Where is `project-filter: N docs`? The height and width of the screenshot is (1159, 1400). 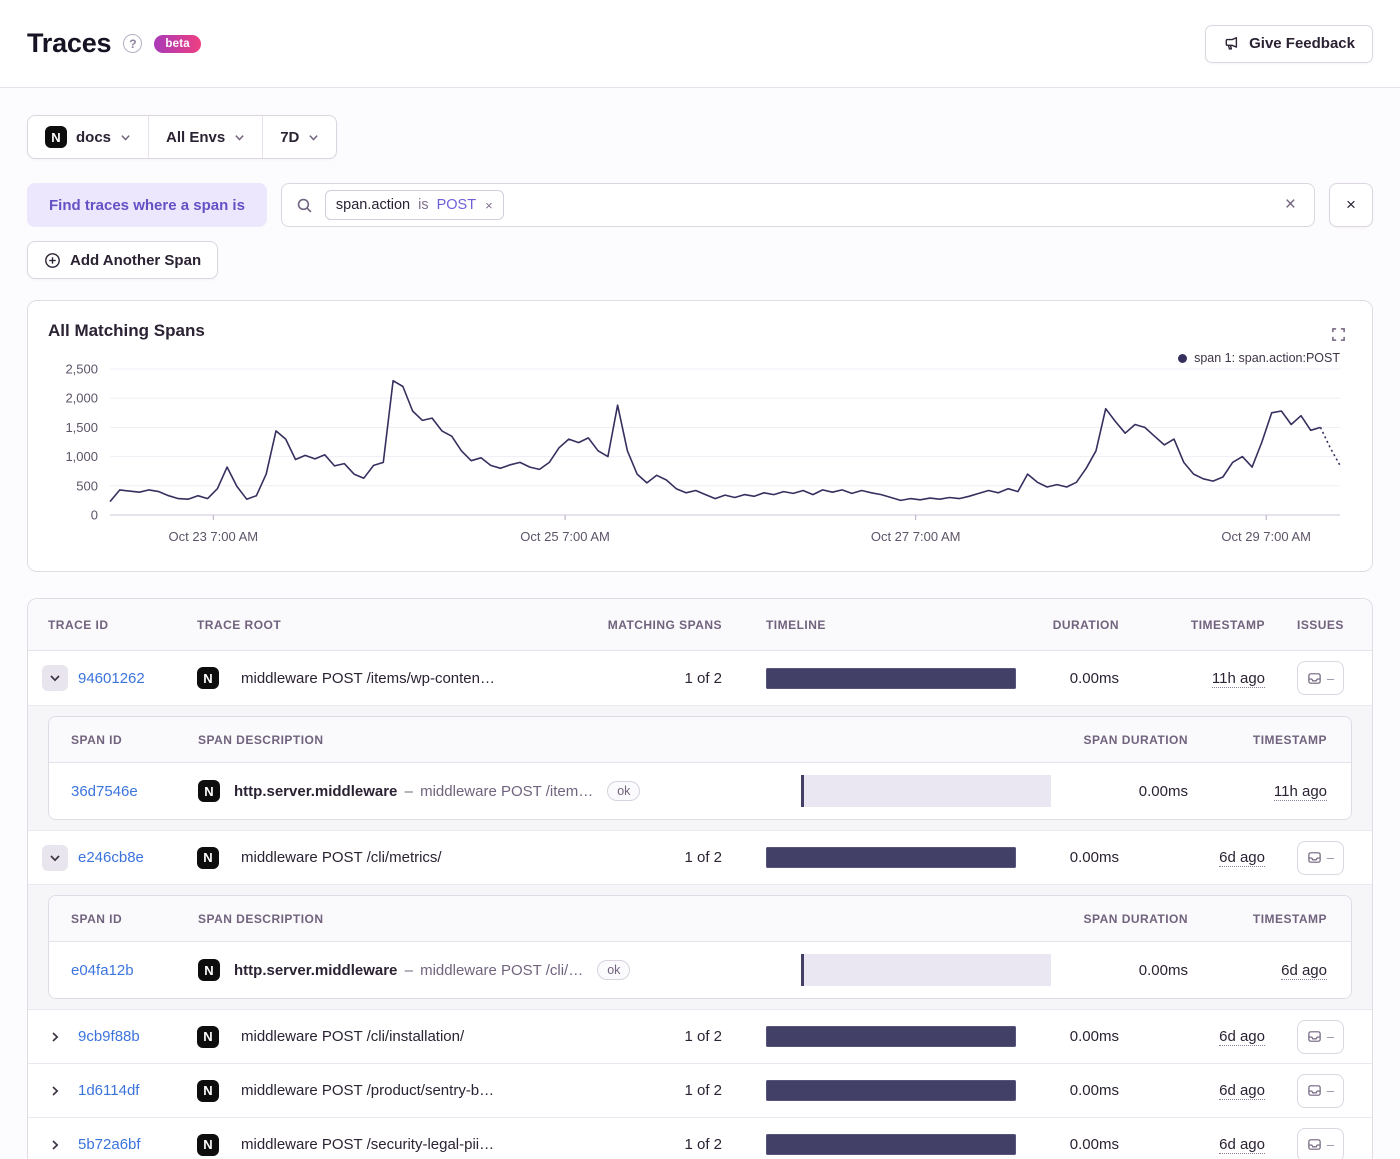 project-filter: N docs is located at coordinates (88, 137).